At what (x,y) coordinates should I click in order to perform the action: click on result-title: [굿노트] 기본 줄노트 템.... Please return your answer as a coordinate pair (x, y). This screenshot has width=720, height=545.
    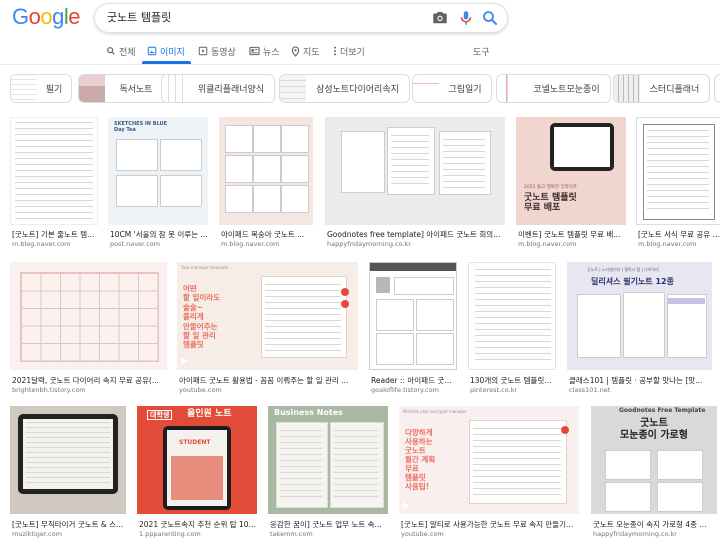
    Looking at the image, I should click on (53, 234).